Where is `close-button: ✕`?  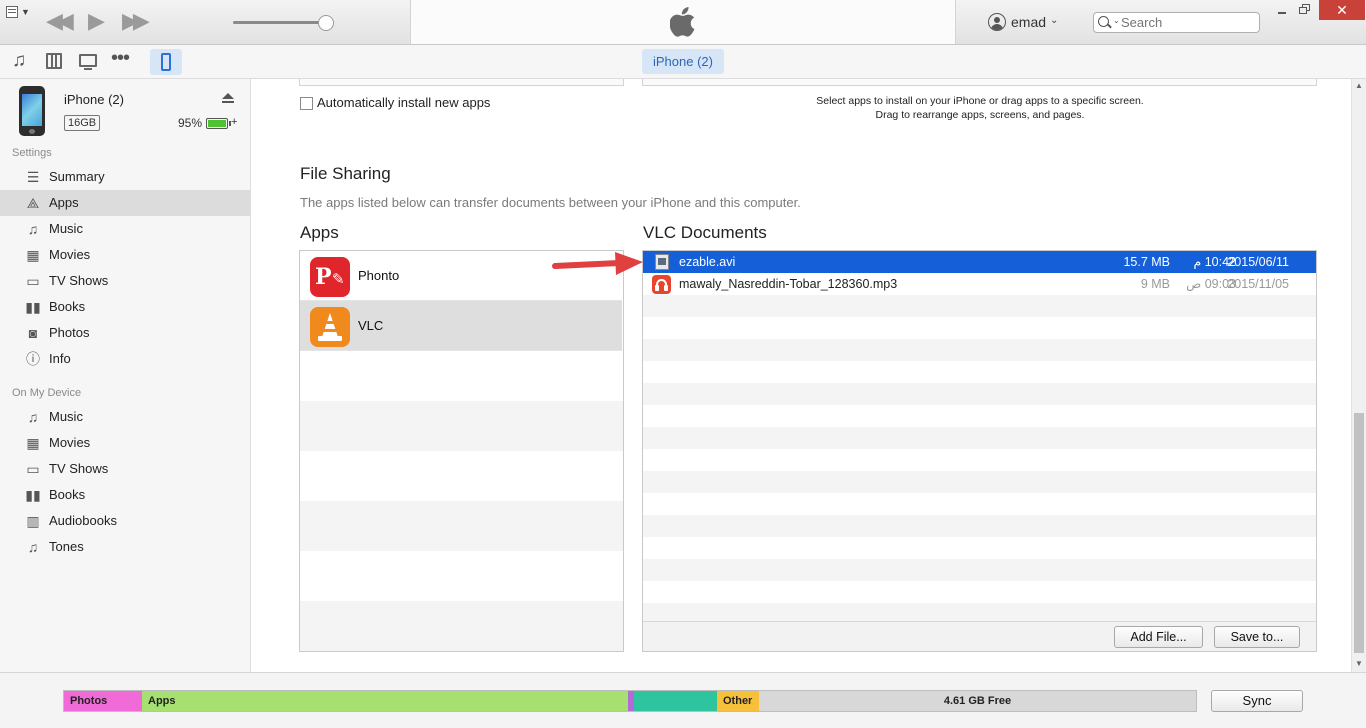 close-button: ✕ is located at coordinates (1342, 10).